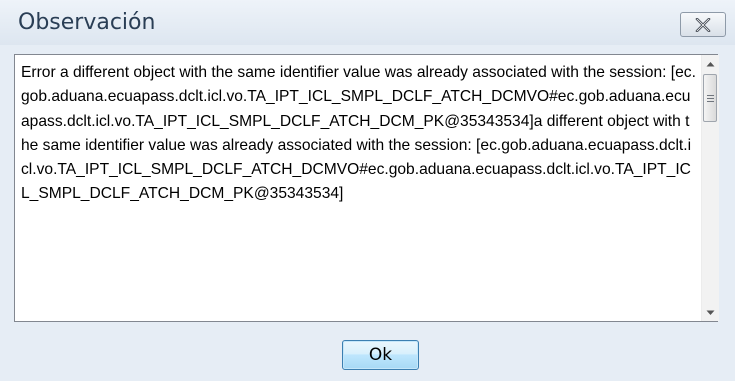  Describe the element at coordinates (380, 355) in the screenshot. I see `ok-button: Ok` at that location.